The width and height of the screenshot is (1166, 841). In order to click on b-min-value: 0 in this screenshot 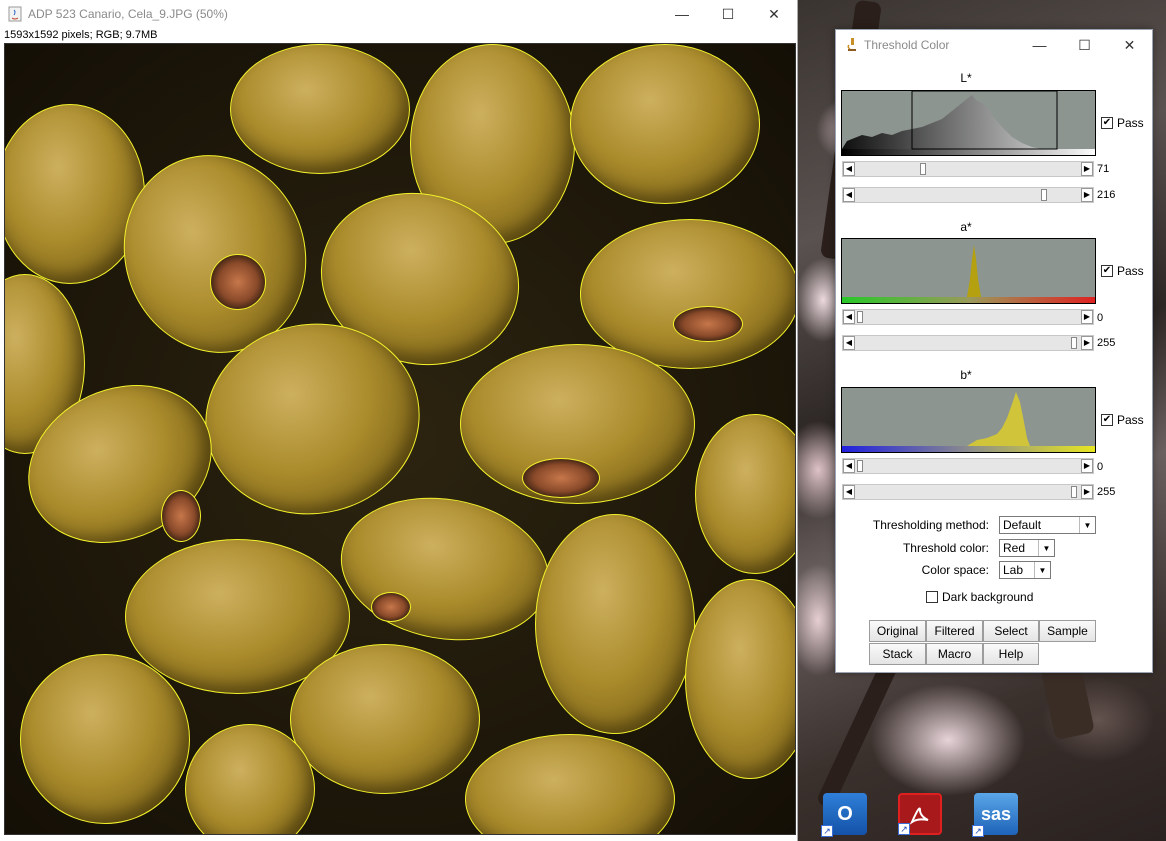, I will do `click(1100, 467)`.